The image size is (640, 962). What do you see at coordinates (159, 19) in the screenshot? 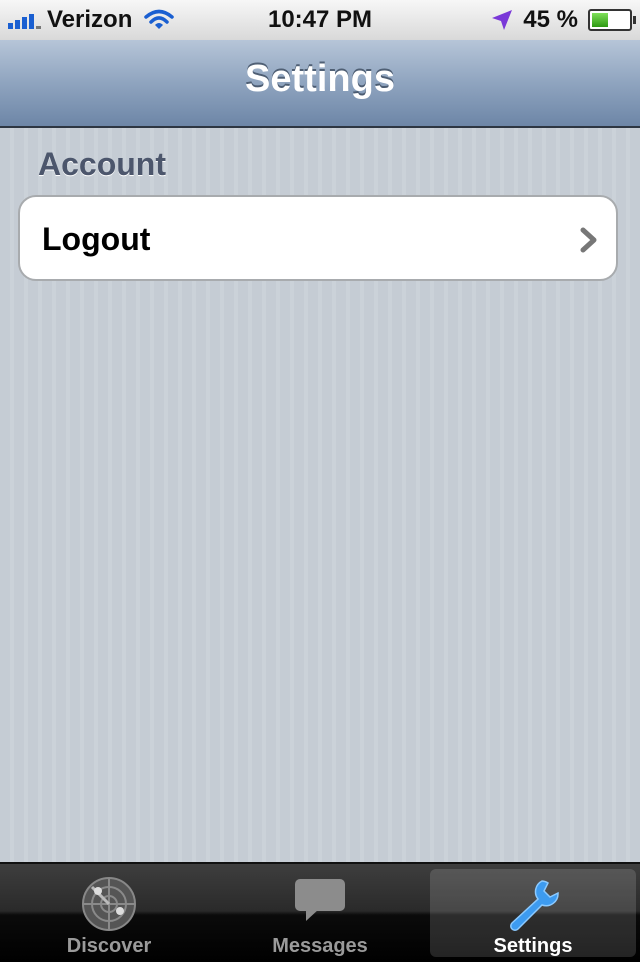
I see `wifi-icon` at bounding box center [159, 19].